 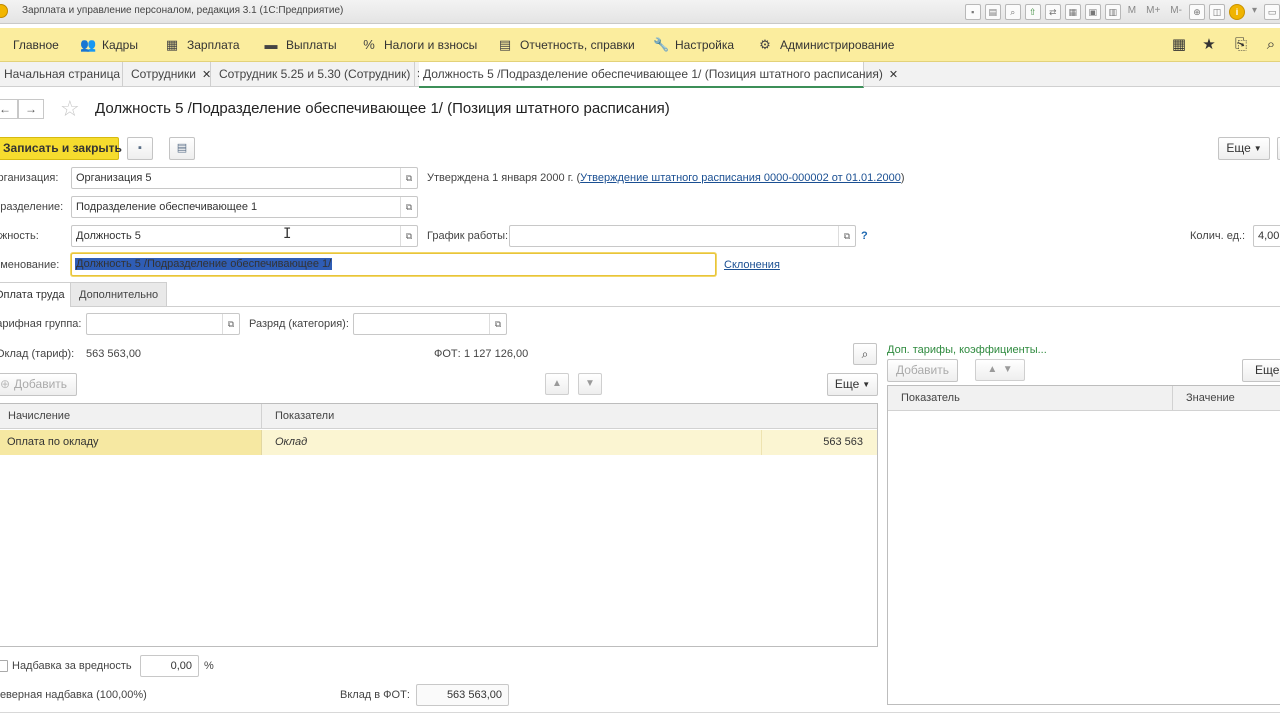 I want to click on help-question-icon: ?, so click(x=864, y=236).